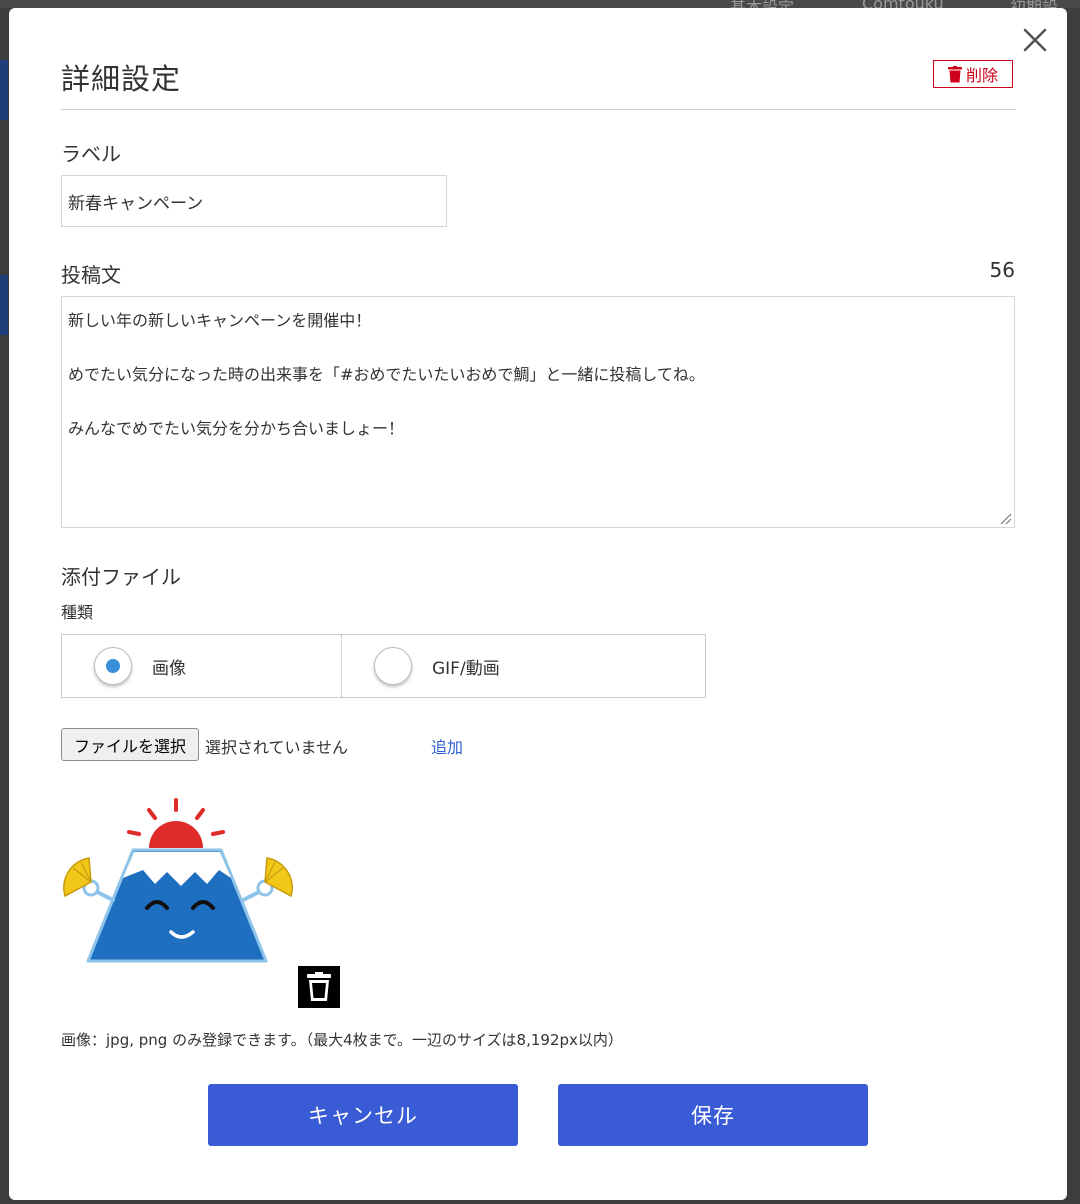  I want to click on radio-label-gif-video: GIF/動画, so click(466, 668).